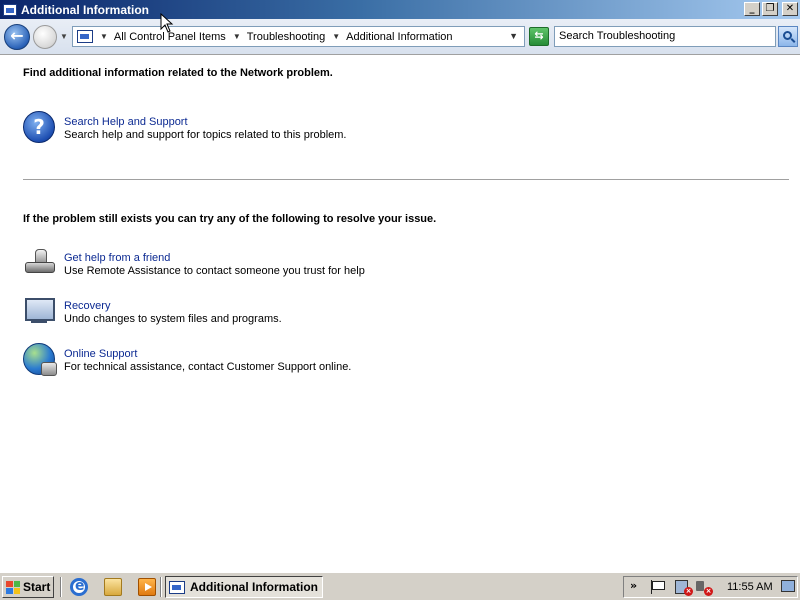  Describe the element at coordinates (173, 306) in the screenshot. I see `recovery-link: Recovery` at that location.